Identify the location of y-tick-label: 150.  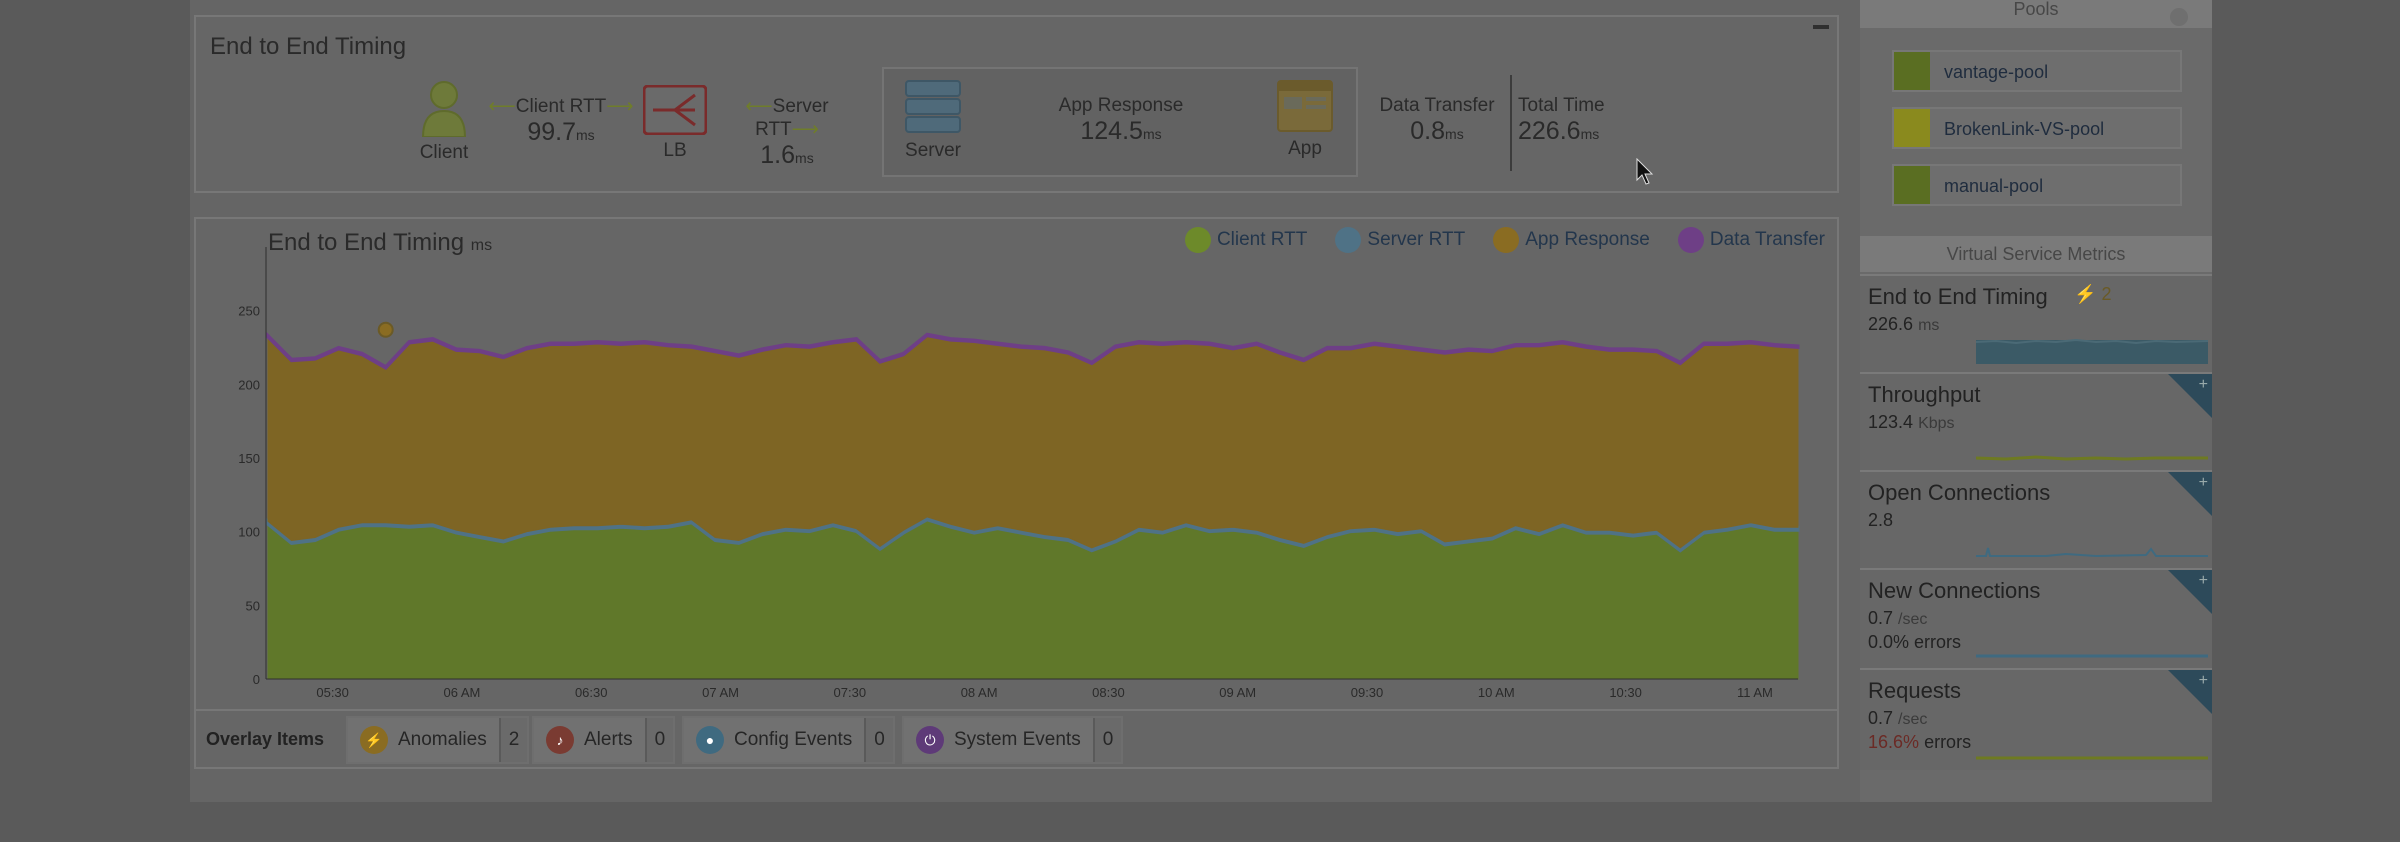
(249, 458).